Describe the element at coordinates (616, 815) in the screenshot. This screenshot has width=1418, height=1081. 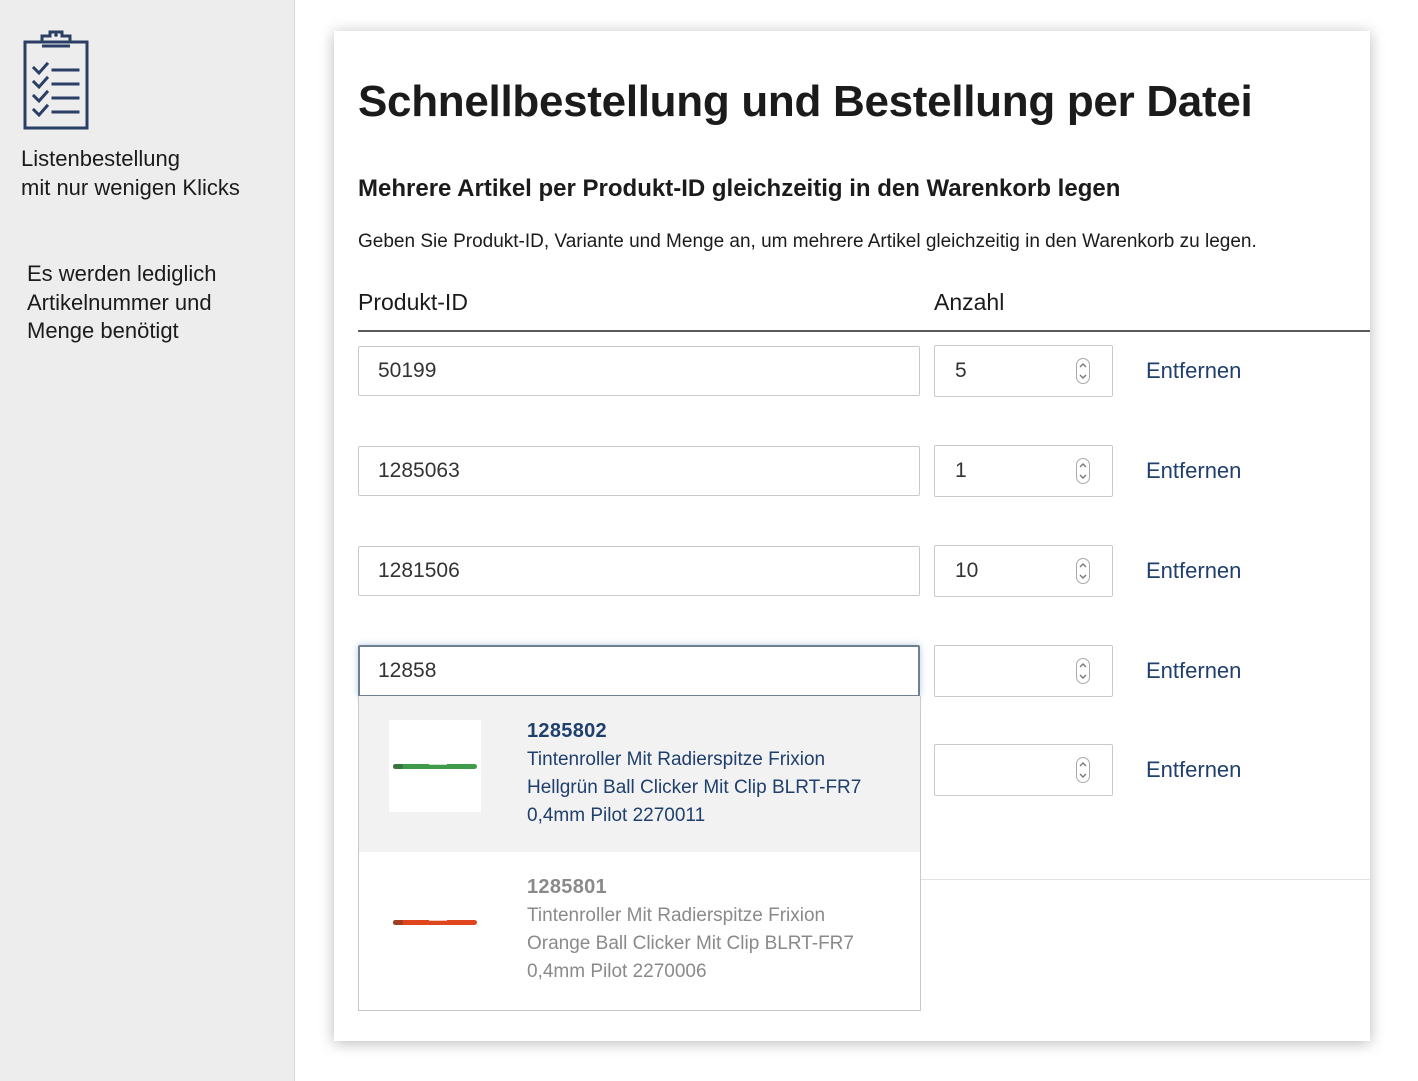
I see `suggestion-name-line3: 0,4mm Pilot 2270011` at that location.